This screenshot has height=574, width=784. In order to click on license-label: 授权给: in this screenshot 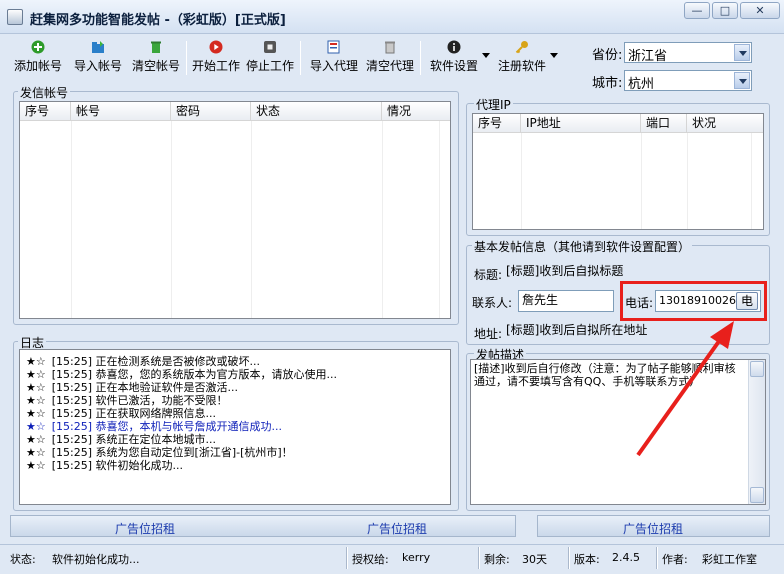, I will do `click(370, 559)`.